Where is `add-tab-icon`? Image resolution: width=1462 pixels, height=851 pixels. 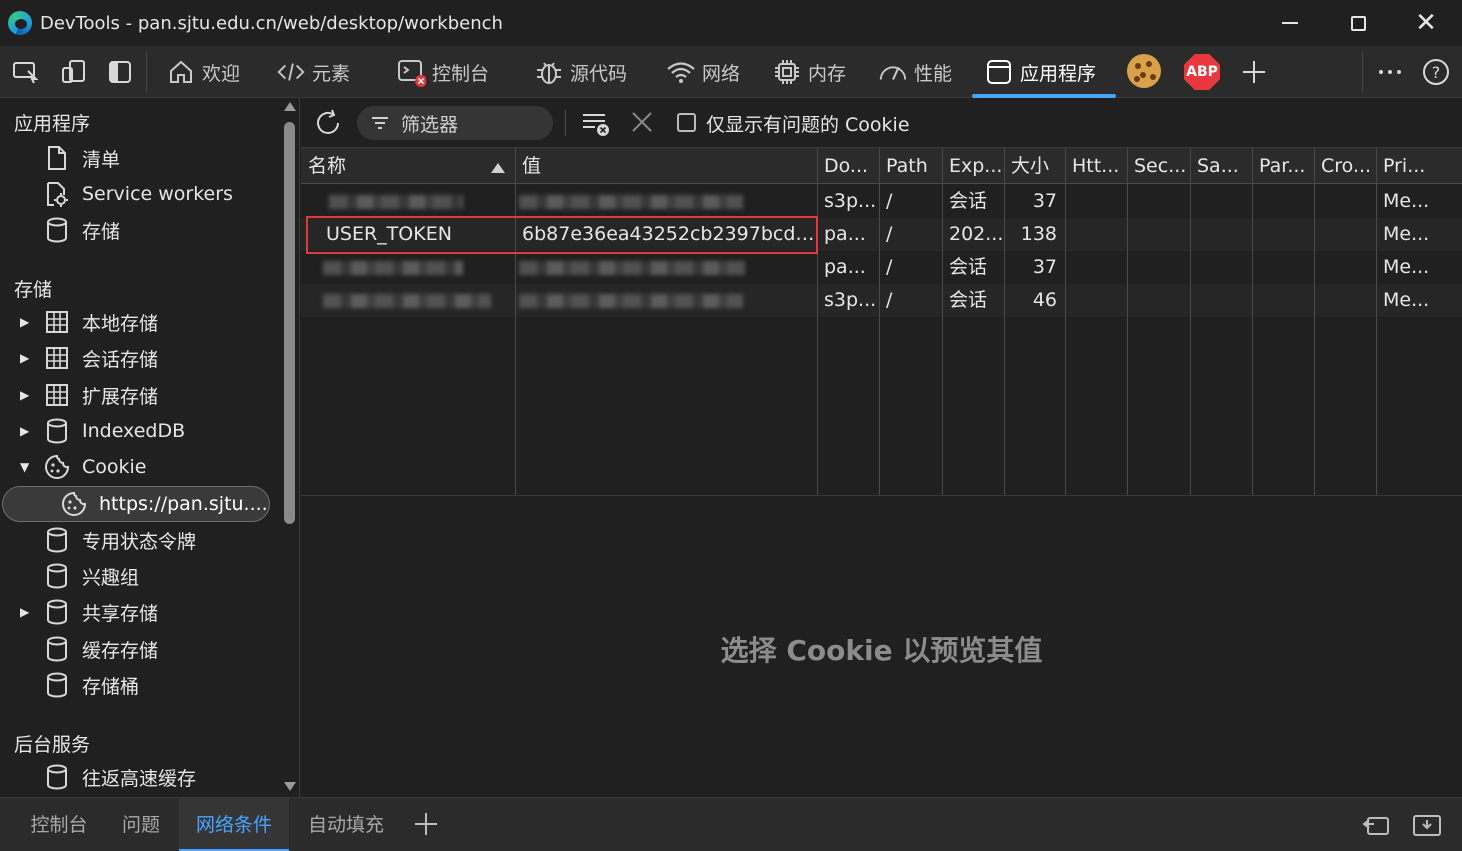 add-tab-icon is located at coordinates (1254, 72).